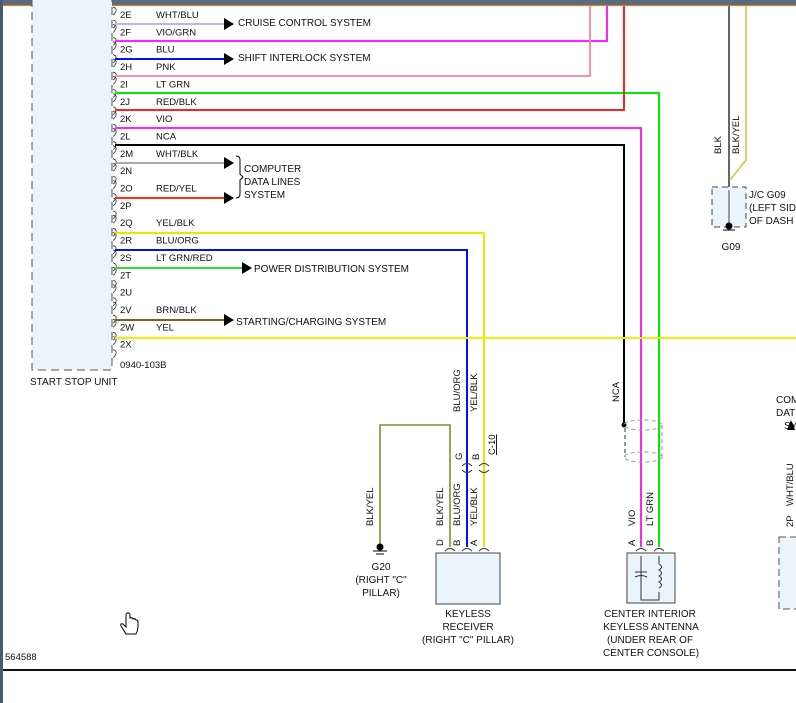  I want to click on wire-label: LT GRN, so click(650, 509).